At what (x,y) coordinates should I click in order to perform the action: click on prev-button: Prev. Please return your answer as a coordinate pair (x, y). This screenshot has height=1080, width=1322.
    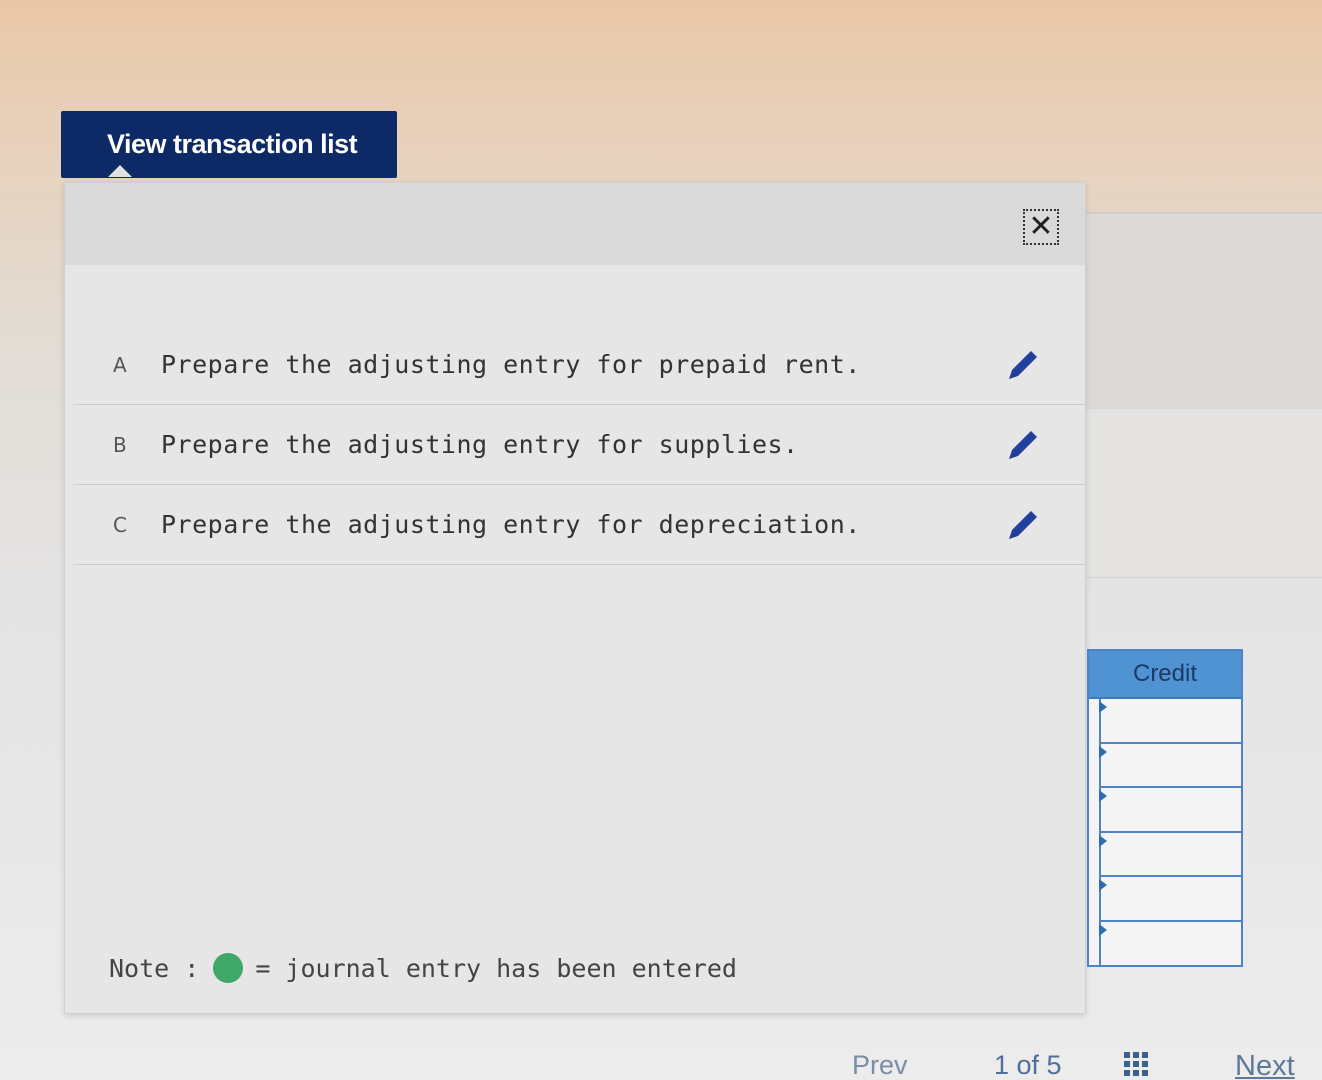
    Looking at the image, I should click on (880, 1065).